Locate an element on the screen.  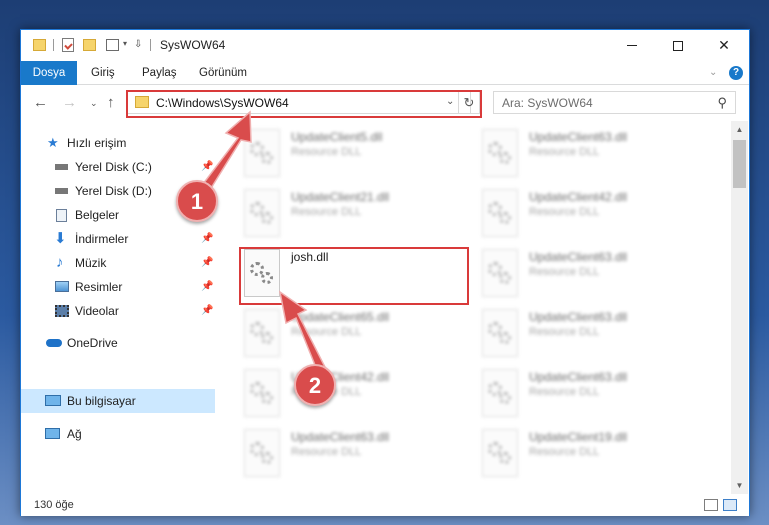
help-icon: ? is located at coordinates (736, 73).